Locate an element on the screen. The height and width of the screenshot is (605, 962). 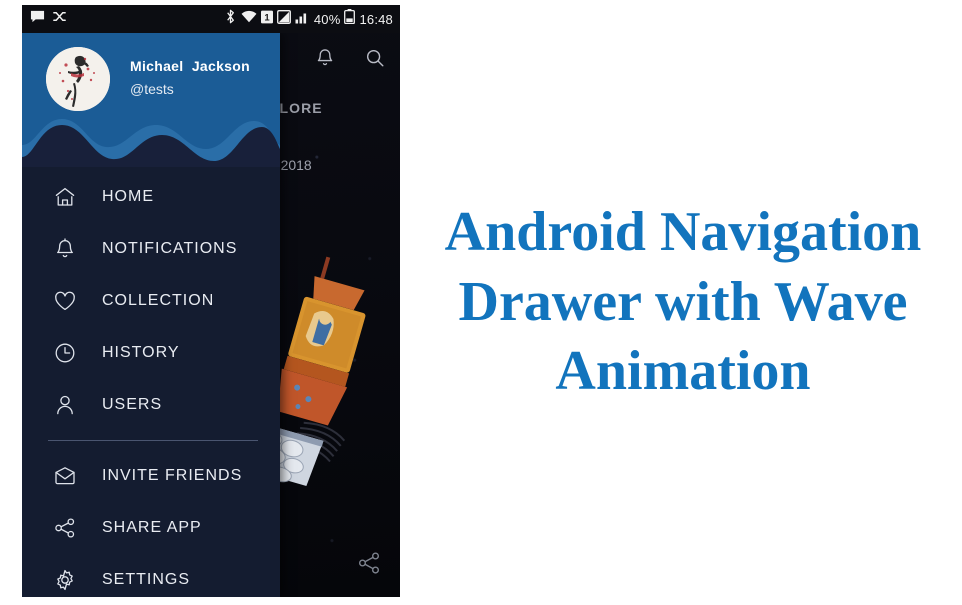
menu-item-settings: SETTINGS is located at coordinates (151, 575).